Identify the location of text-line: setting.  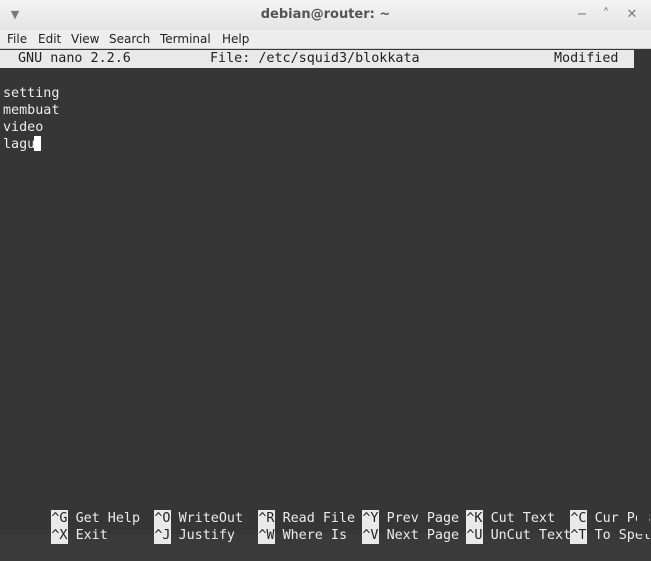
(31, 93).